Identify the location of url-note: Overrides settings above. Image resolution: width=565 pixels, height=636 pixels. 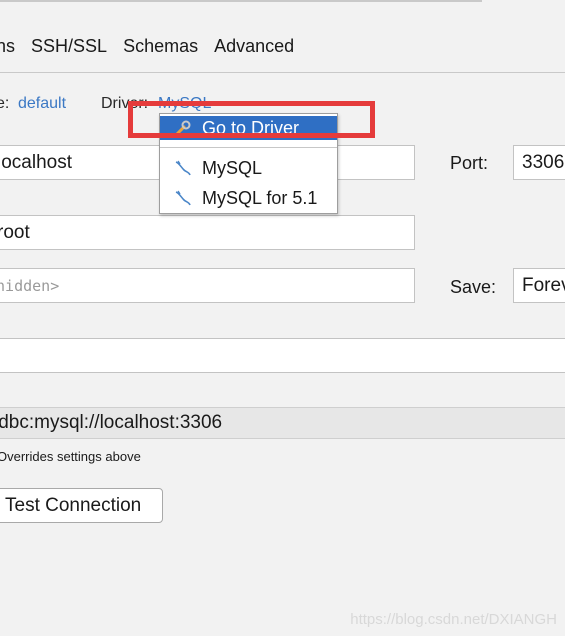
(70, 456).